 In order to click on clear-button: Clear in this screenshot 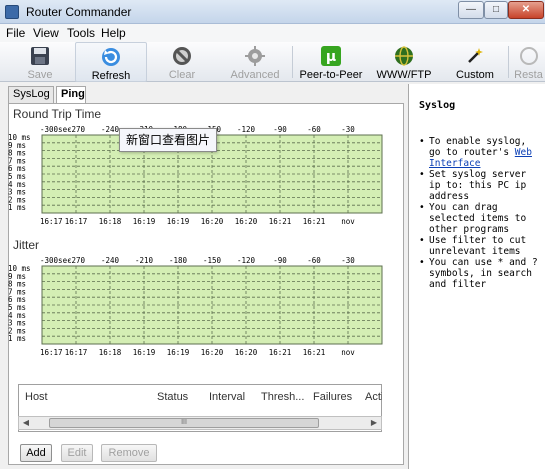, I will do `click(182, 62)`.